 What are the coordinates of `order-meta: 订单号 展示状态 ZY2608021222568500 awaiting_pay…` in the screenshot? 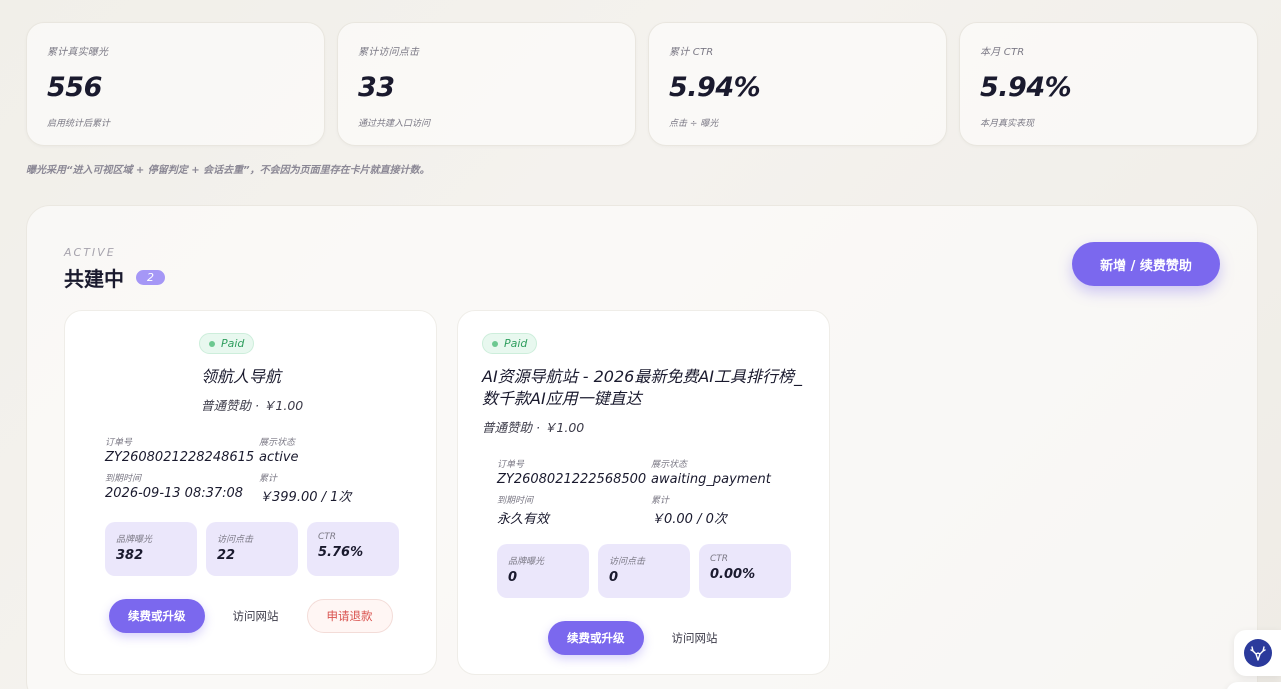 It's located at (649, 494).